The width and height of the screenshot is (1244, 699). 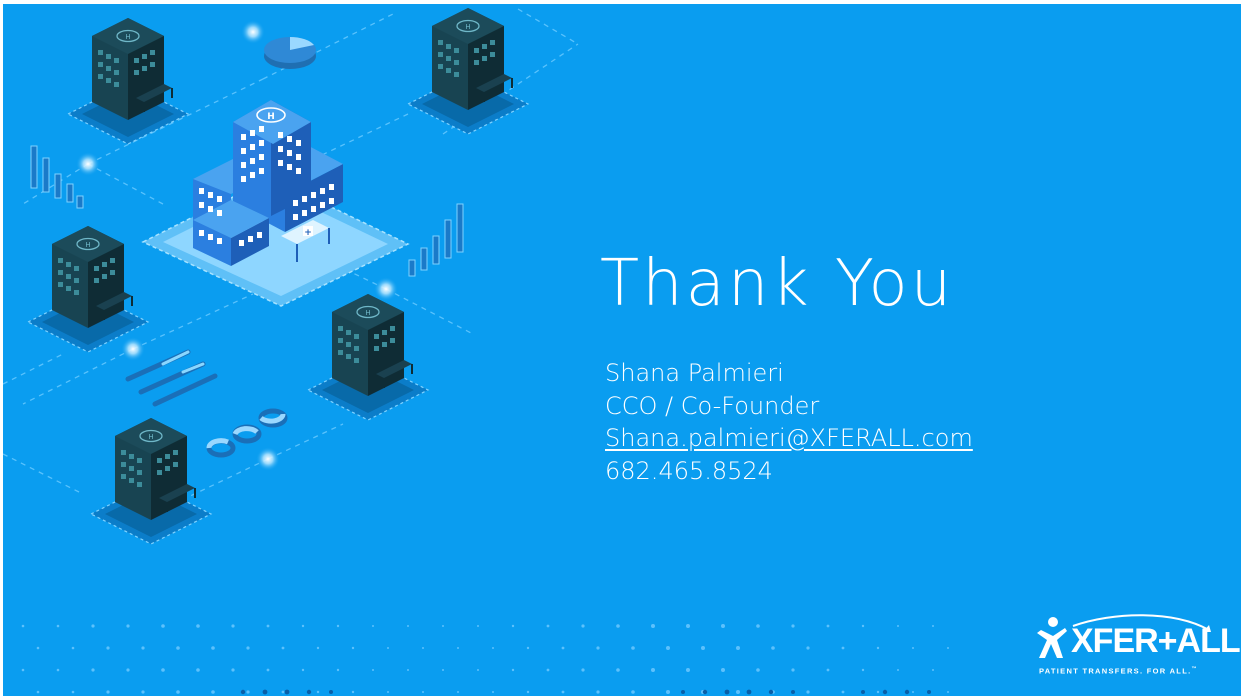 I want to click on logo-trademark: ™, so click(x=1194, y=669).